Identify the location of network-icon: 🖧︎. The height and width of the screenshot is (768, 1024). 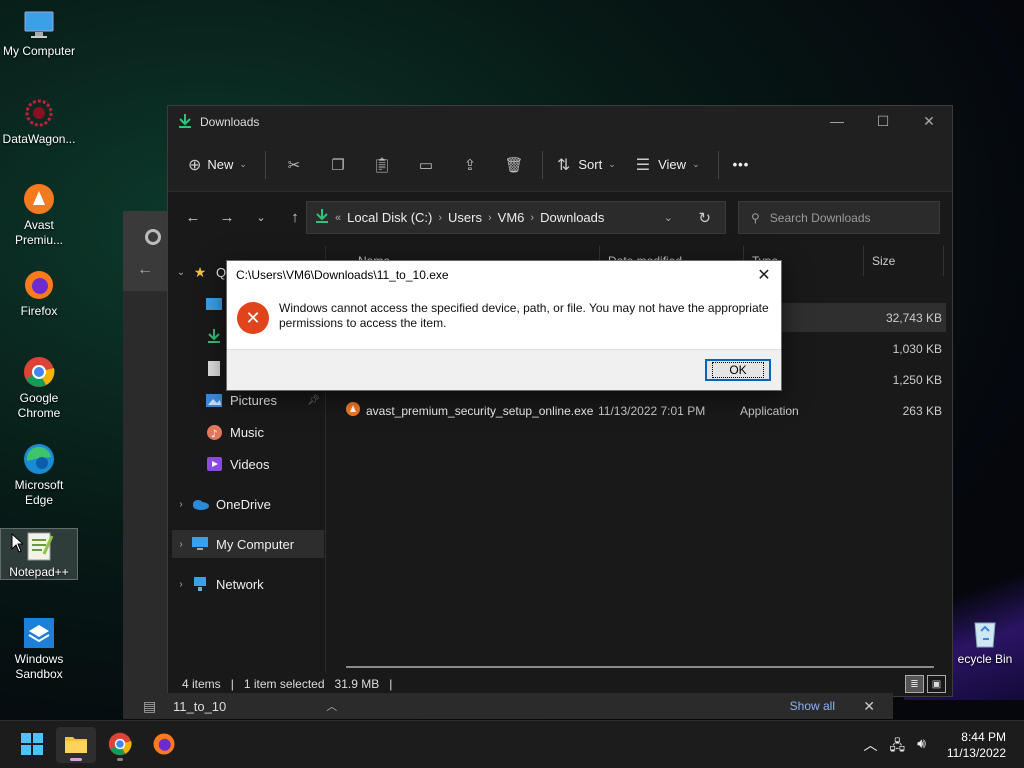
(898, 747).